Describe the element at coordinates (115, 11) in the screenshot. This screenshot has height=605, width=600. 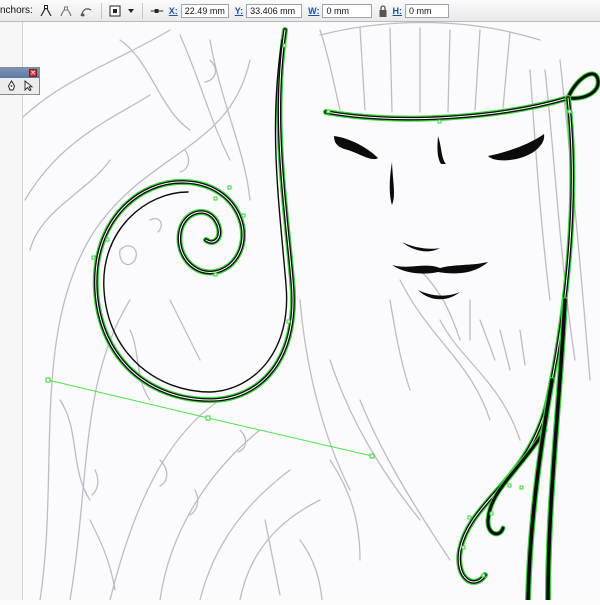
I see `anchor-options-icon` at that location.